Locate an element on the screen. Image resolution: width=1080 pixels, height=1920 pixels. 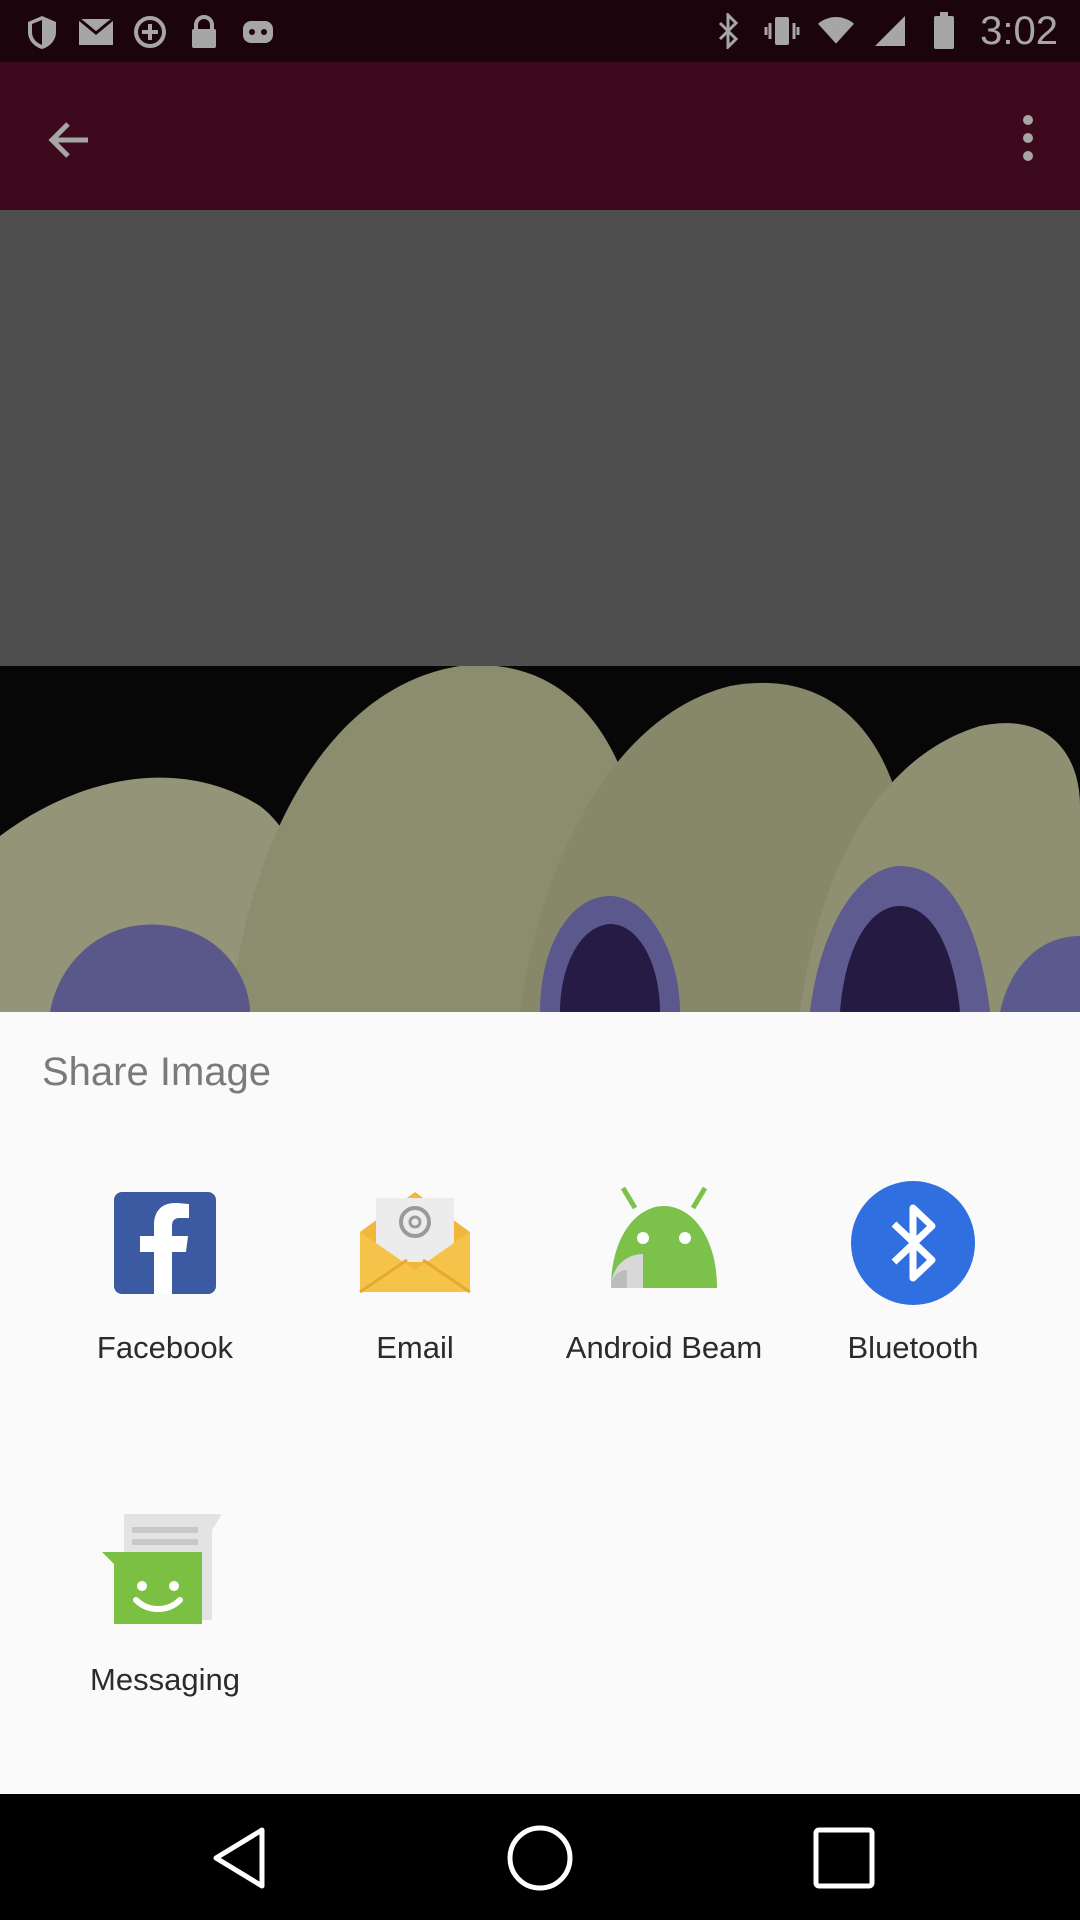
navigation-bar is located at coordinates (540, 1857).